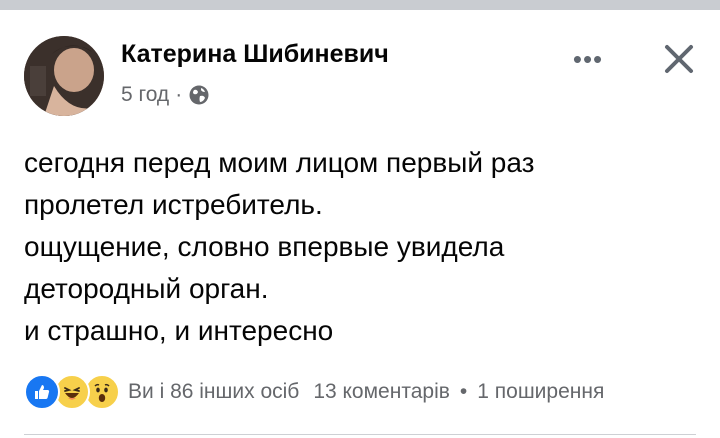 The image size is (720, 438). I want to click on shares-count: 1 поширення, so click(540, 392).